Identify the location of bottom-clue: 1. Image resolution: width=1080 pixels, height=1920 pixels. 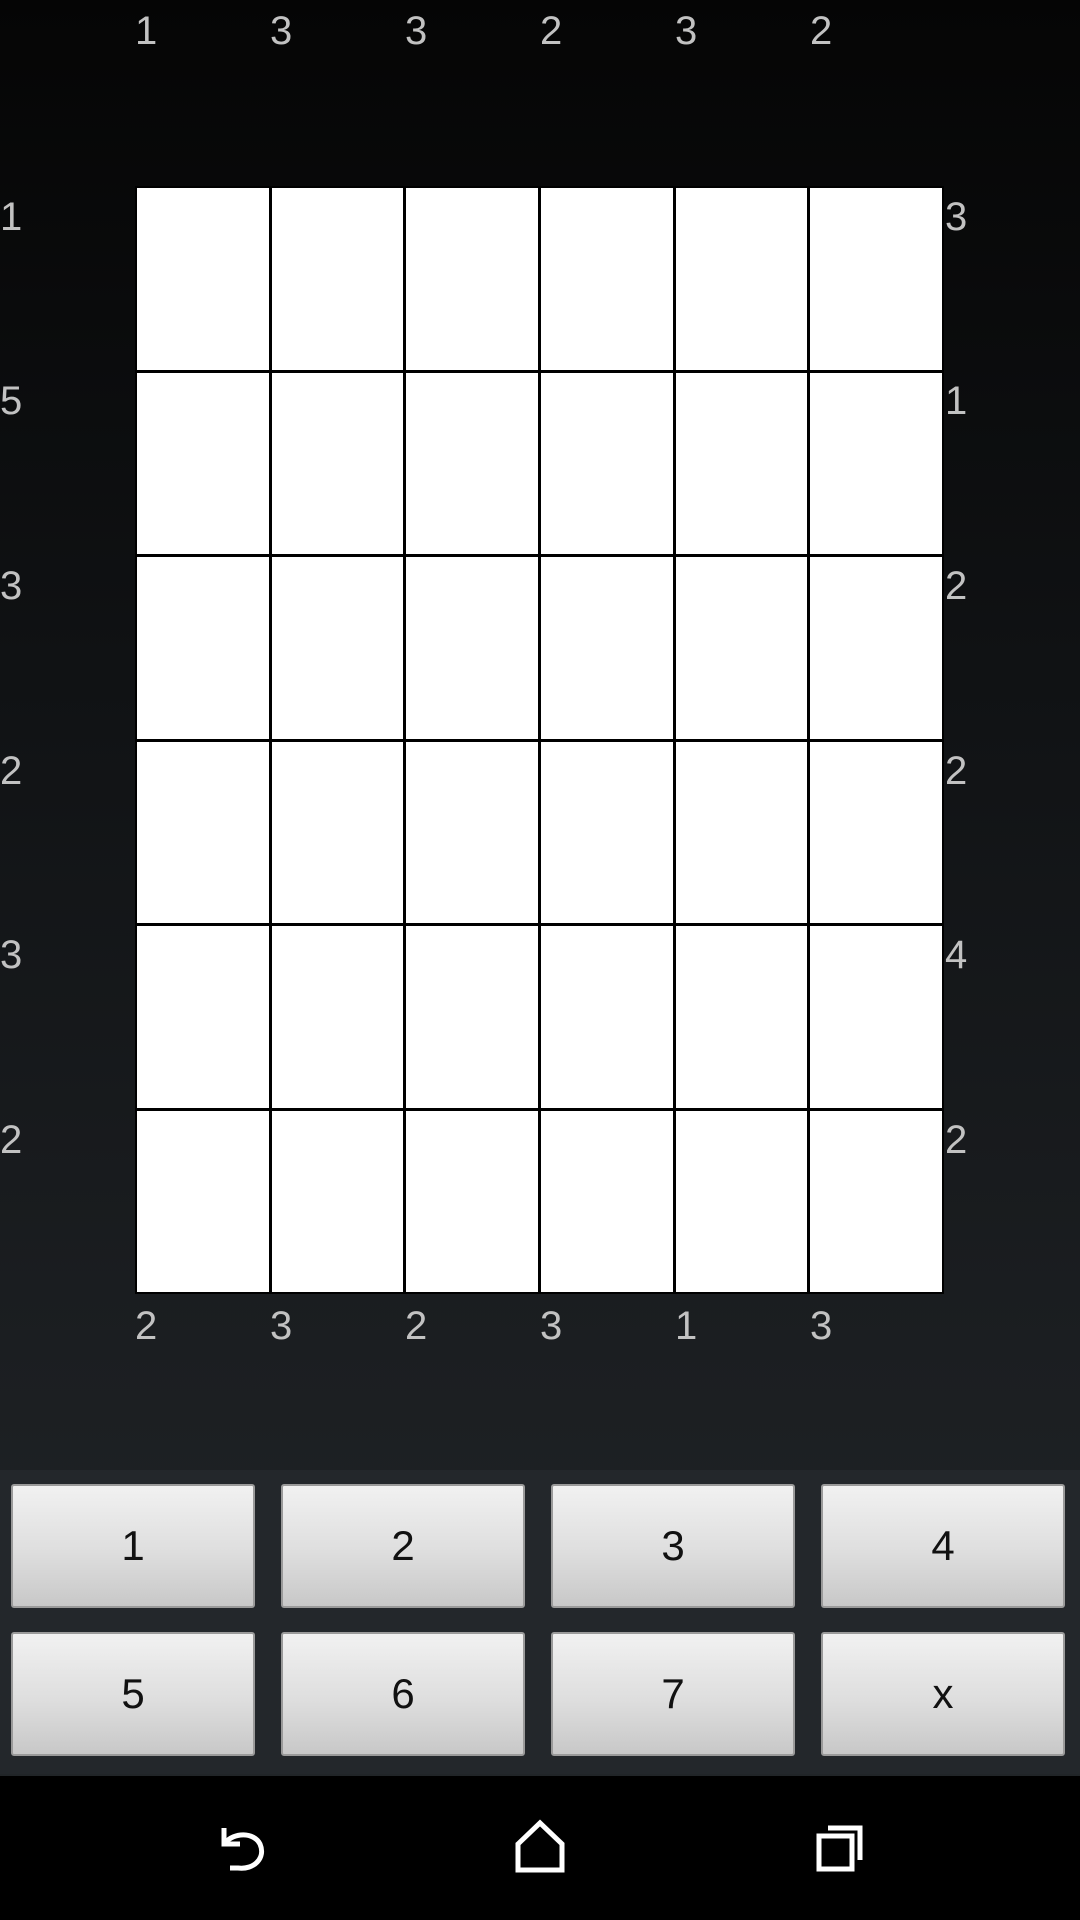
(686, 1326).